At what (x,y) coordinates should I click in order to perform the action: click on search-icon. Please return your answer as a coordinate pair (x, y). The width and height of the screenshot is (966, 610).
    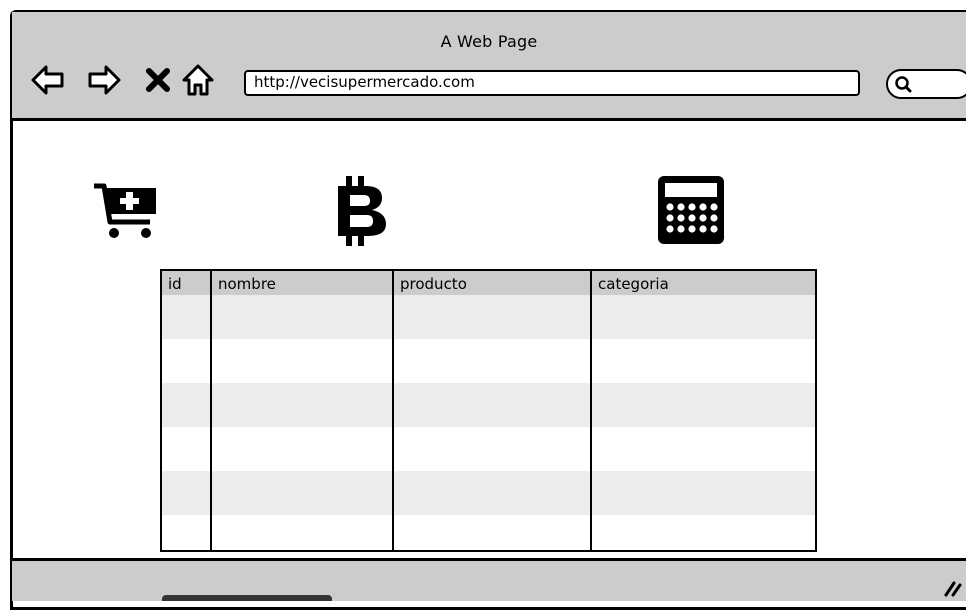
    Looking at the image, I should click on (903, 84).